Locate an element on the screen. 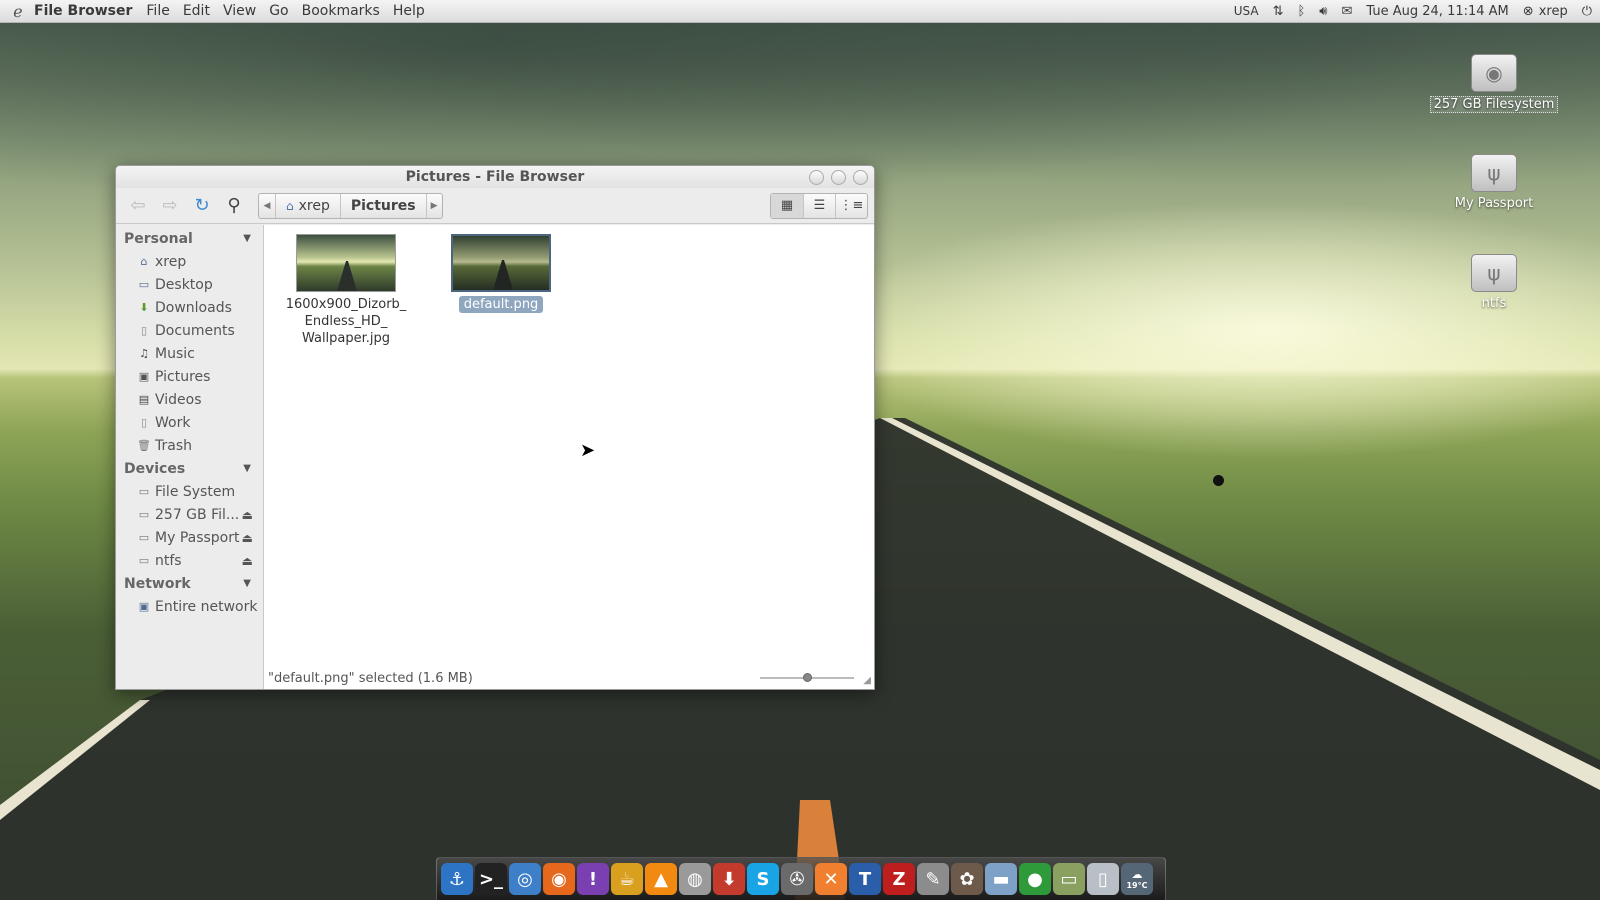  speaker-icon: ◍ is located at coordinates (695, 879).